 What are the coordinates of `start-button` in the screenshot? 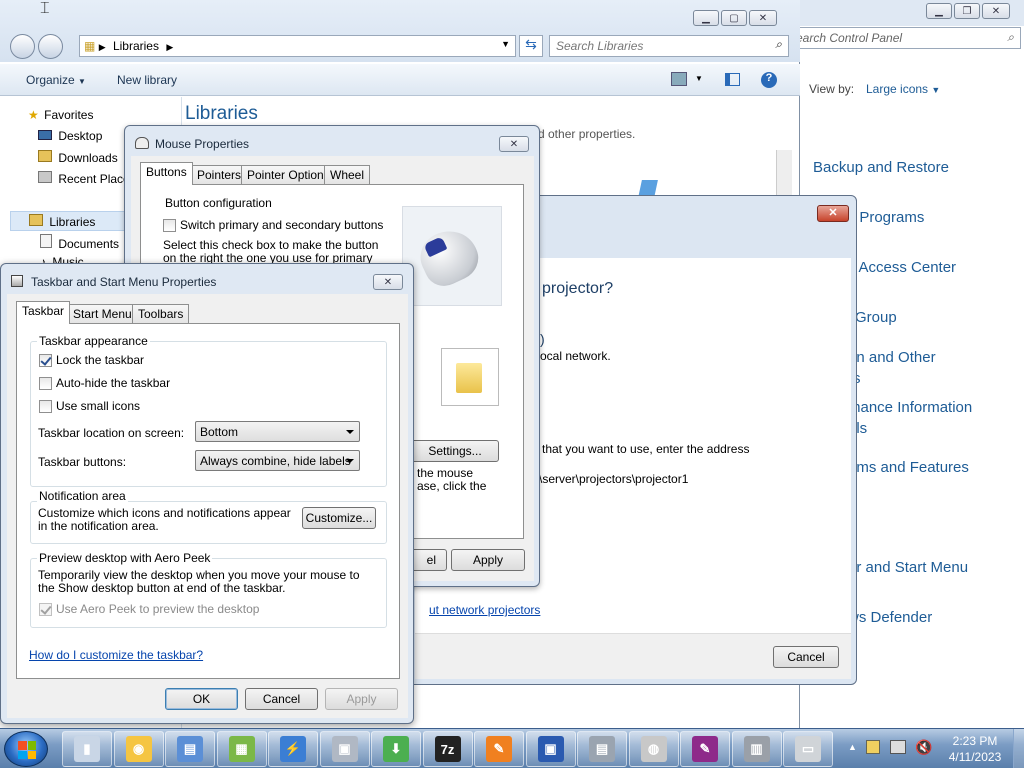 It's located at (26, 749).